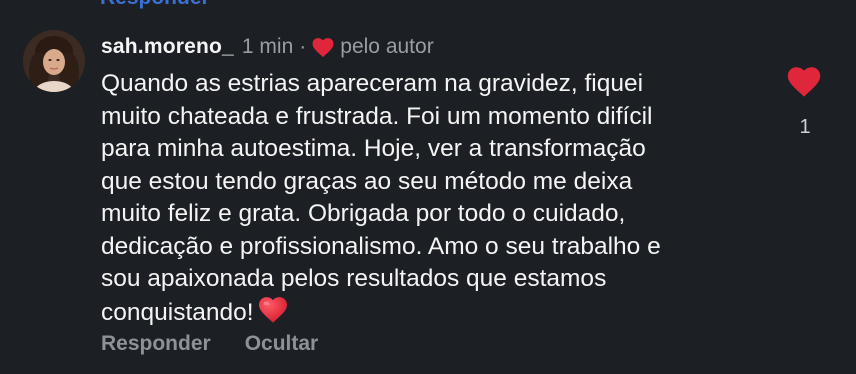 The width and height of the screenshot is (856, 374). I want to click on comment-actions: Responder Ocultar, so click(209, 344).